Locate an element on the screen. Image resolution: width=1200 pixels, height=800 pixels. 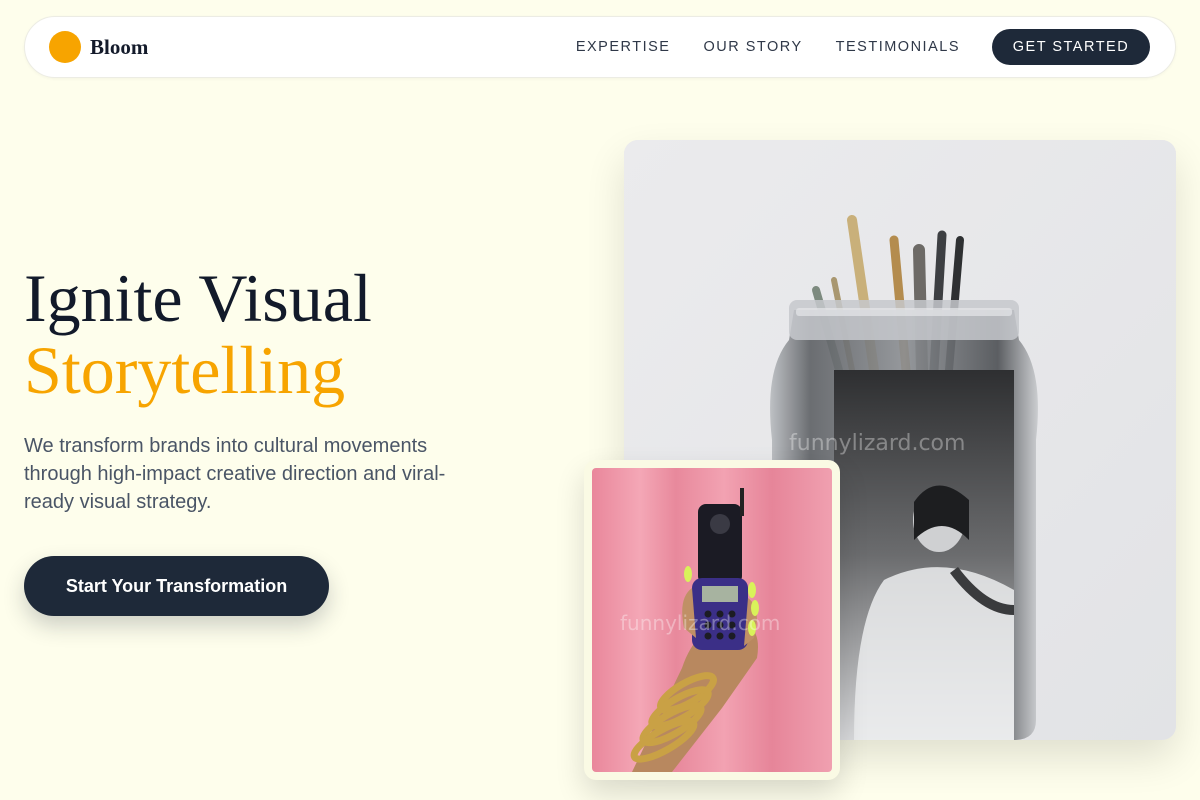
hero-image-phone: funnylizard.com is located at coordinates (712, 620).